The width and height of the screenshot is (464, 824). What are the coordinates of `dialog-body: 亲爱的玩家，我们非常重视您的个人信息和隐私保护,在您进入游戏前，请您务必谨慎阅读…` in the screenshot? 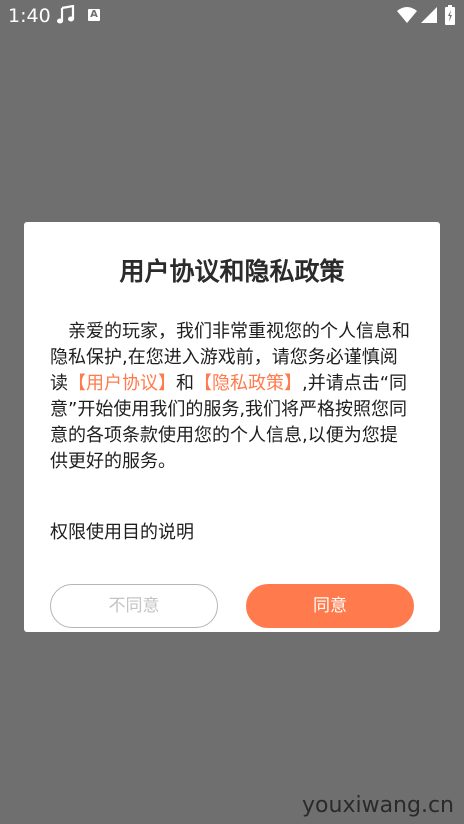 It's located at (231, 397).